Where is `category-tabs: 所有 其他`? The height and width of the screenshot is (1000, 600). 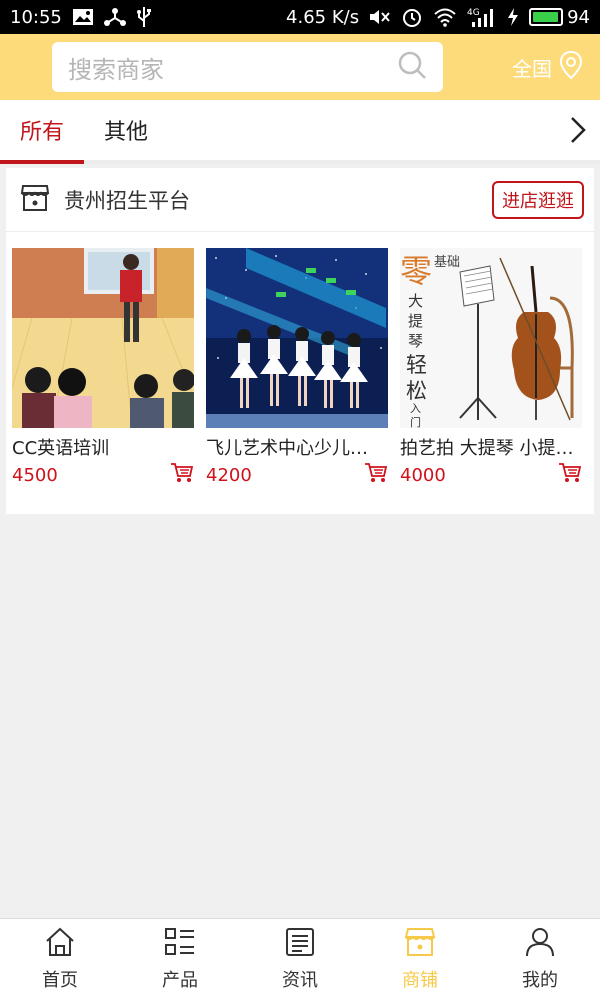
category-tabs: 所有 其他 is located at coordinates (300, 132).